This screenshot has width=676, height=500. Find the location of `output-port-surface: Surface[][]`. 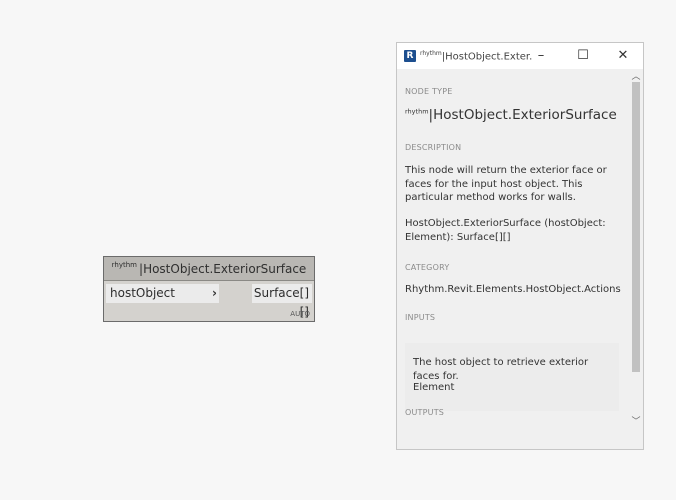

output-port-surface: Surface[][] is located at coordinates (282, 301).